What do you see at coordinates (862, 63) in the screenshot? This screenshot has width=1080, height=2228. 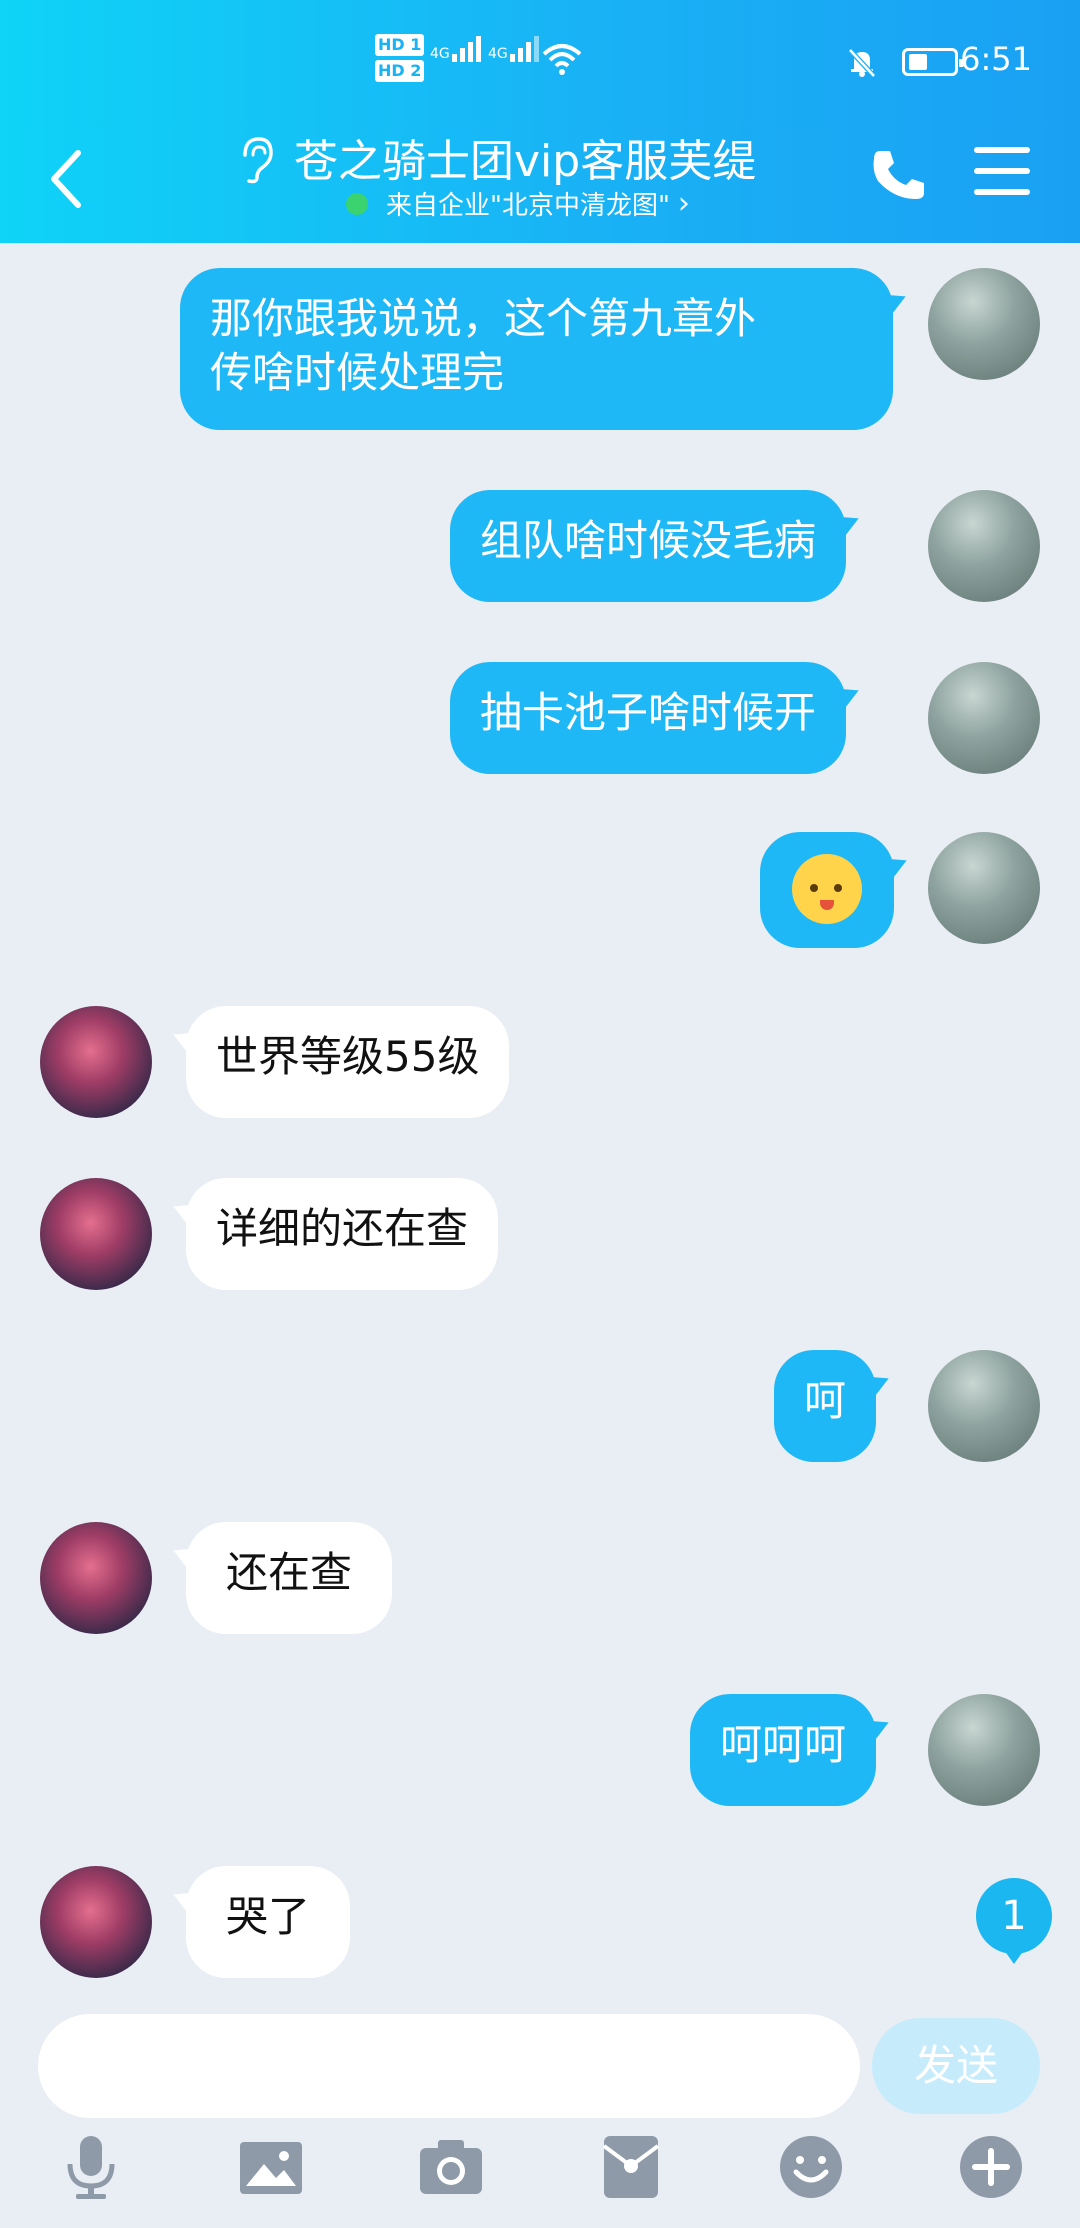 I see `mute-bell-icon` at bounding box center [862, 63].